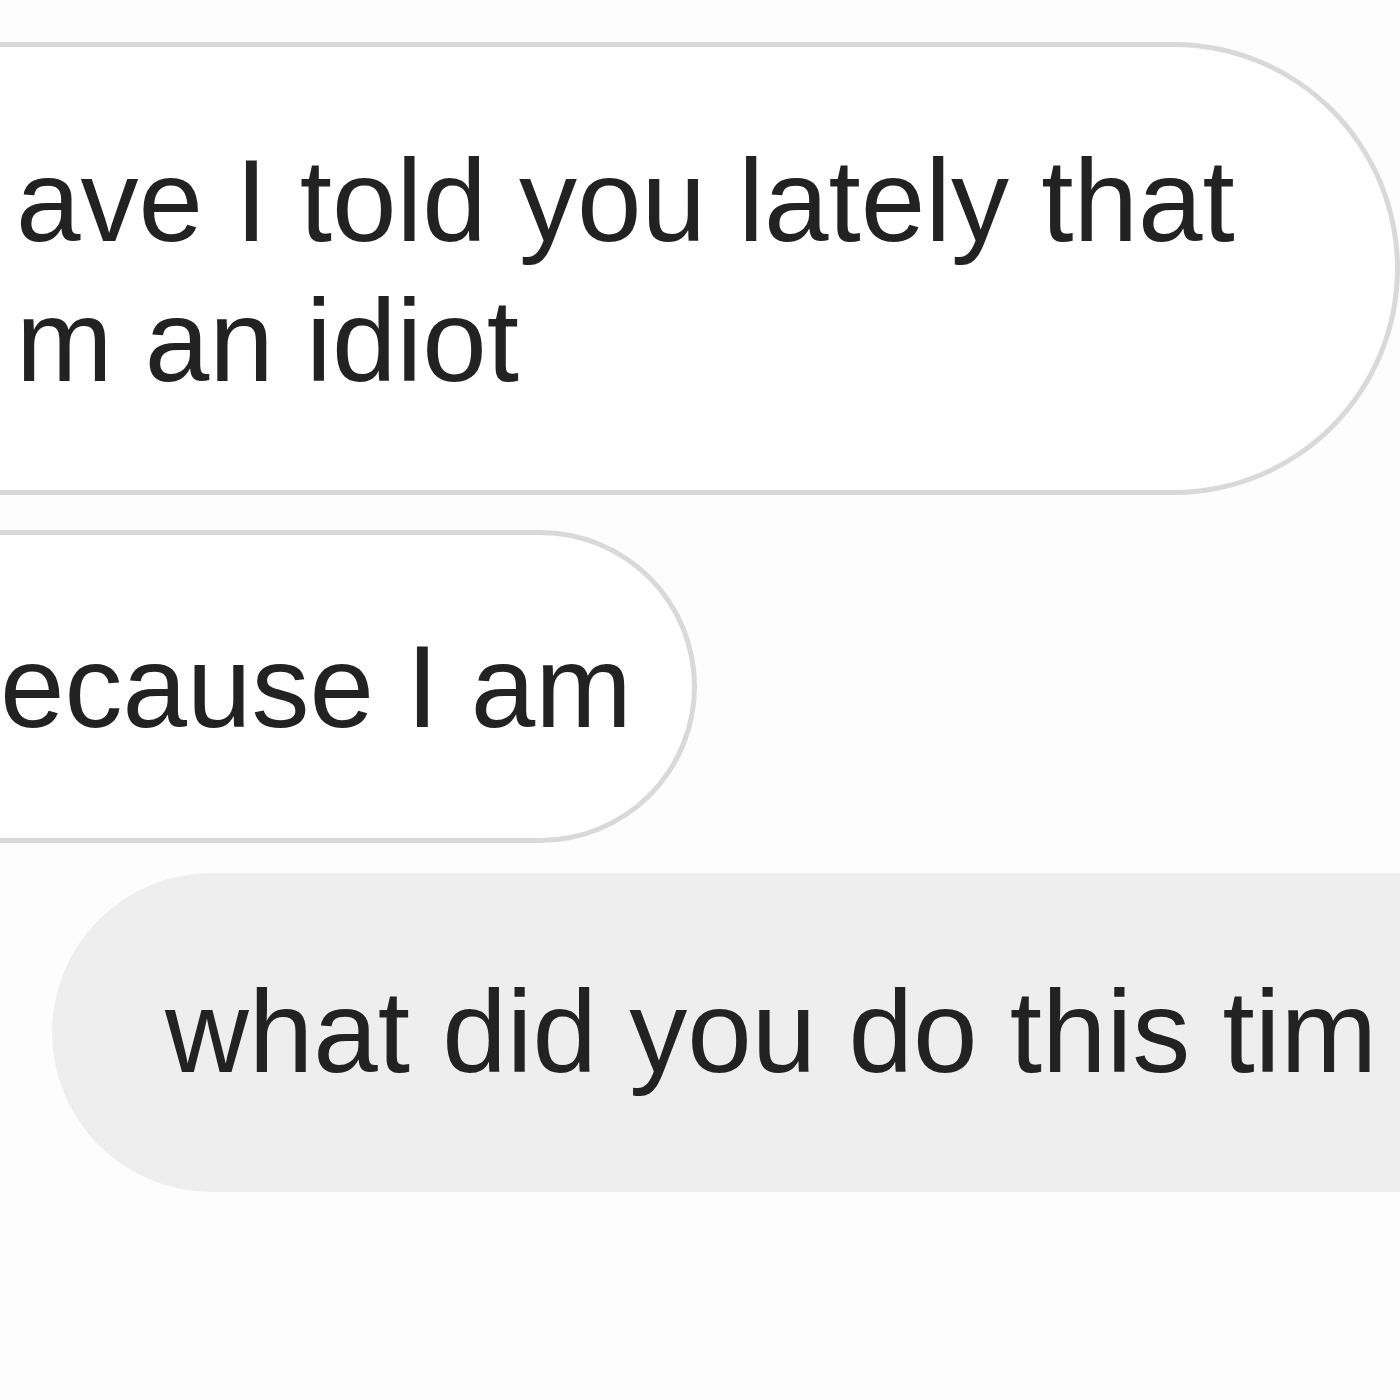 The width and height of the screenshot is (1400, 1400). Describe the element at coordinates (316, 687) in the screenshot. I see `message-text: ecause I am` at that location.